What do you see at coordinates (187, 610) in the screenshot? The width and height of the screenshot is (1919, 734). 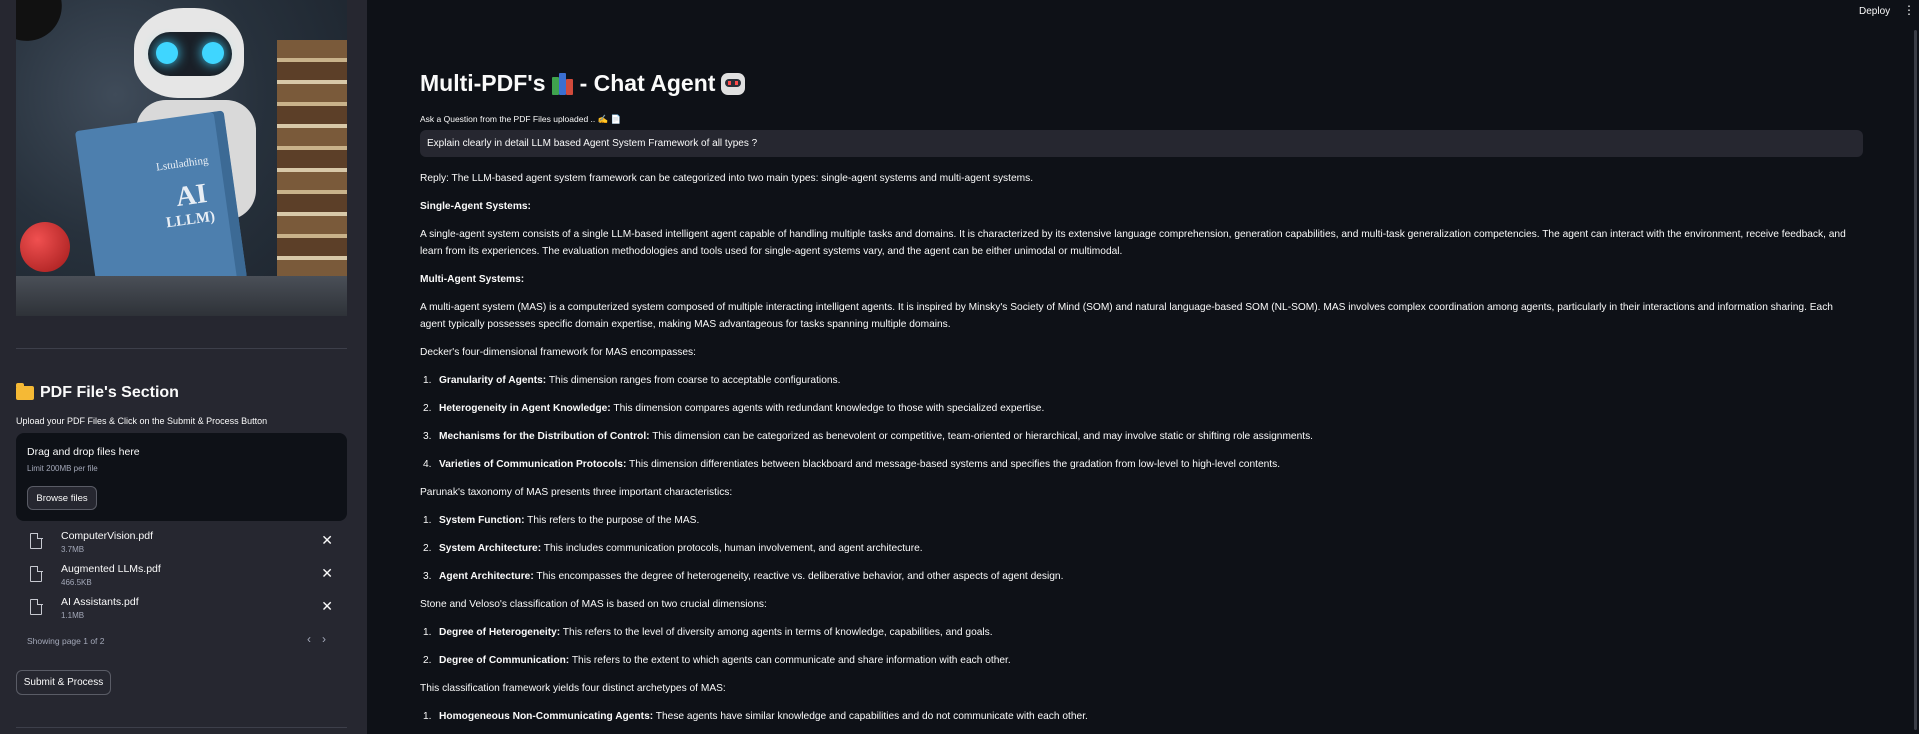 I see `uploaded-file-item: AI Assistants.pdf 1.1MB ✕` at bounding box center [187, 610].